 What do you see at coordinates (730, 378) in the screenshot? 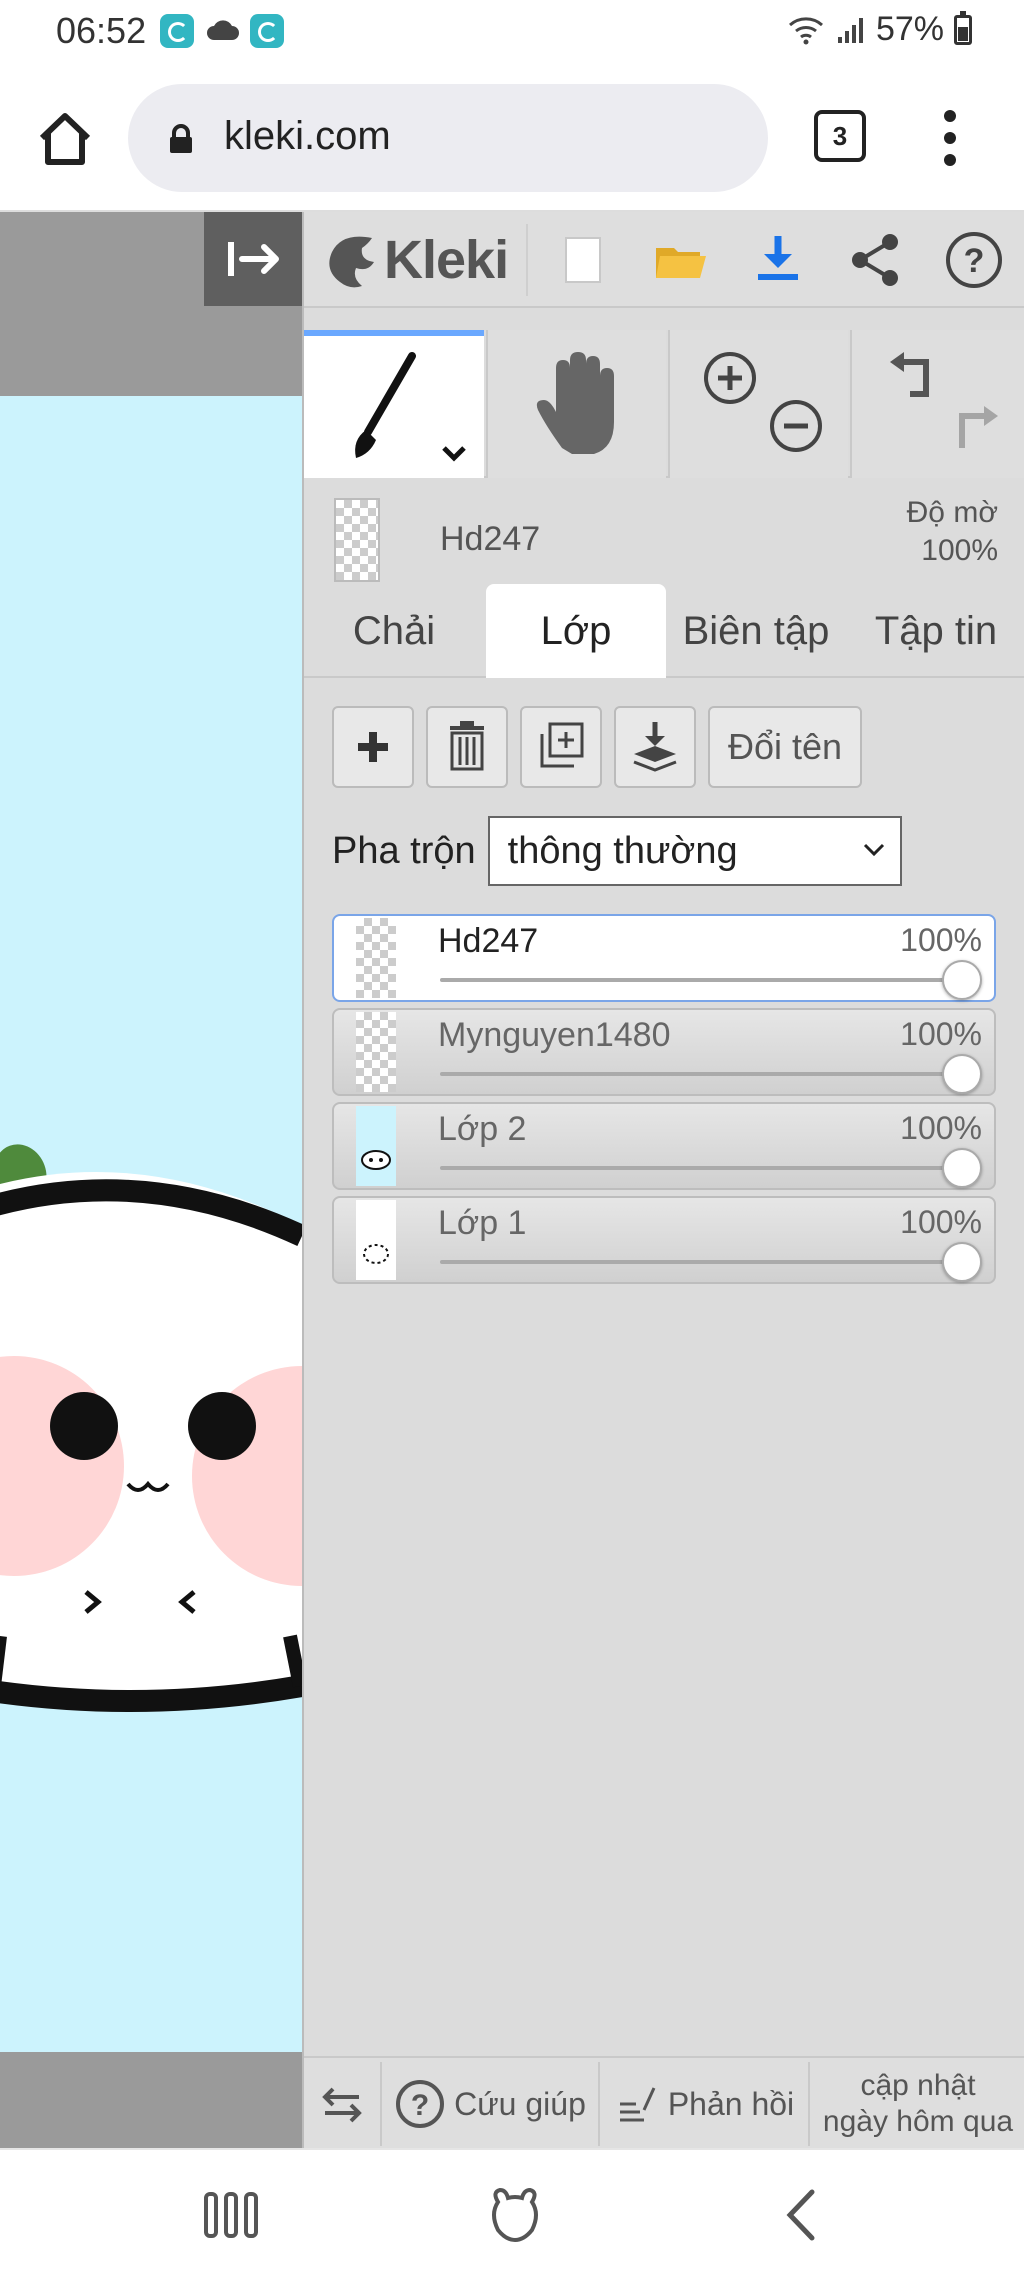
I see `zoom-in-icon` at bounding box center [730, 378].